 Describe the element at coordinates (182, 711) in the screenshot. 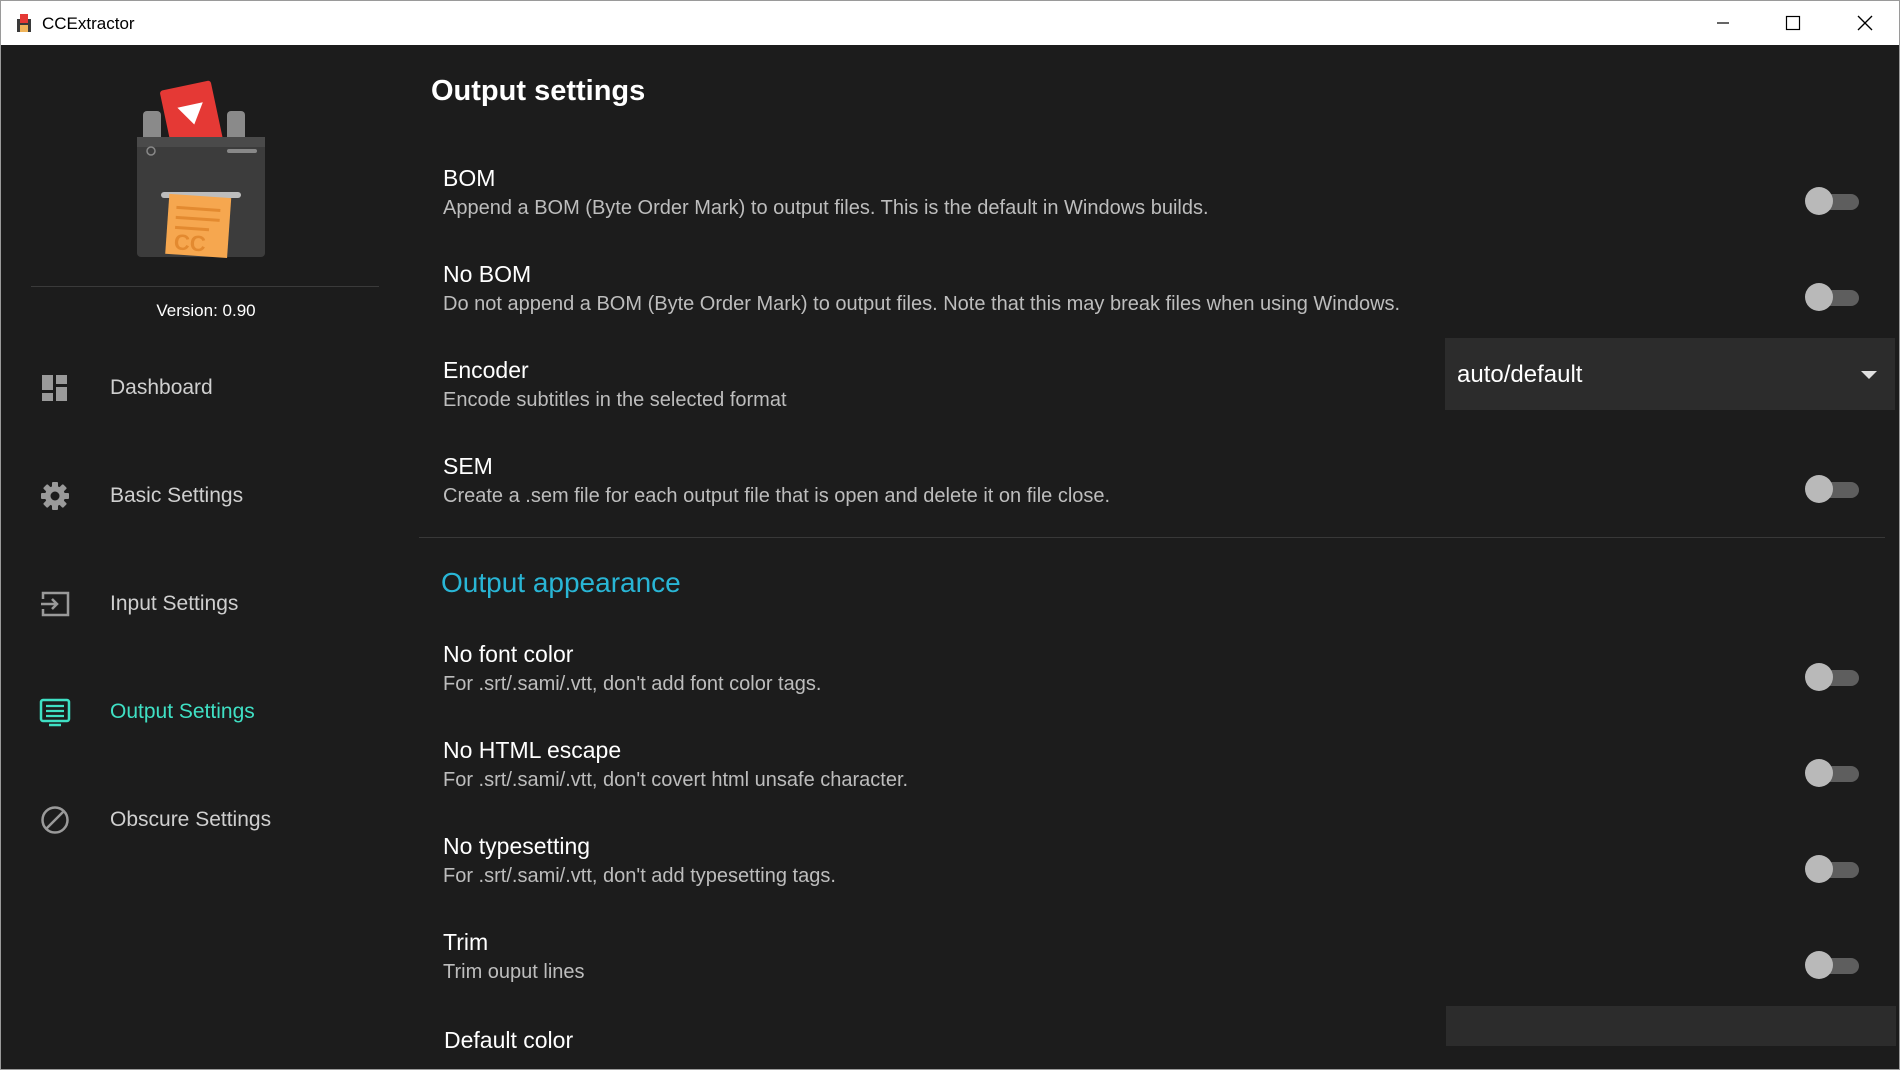

I see `sidebar-item-label: Output Settings` at that location.